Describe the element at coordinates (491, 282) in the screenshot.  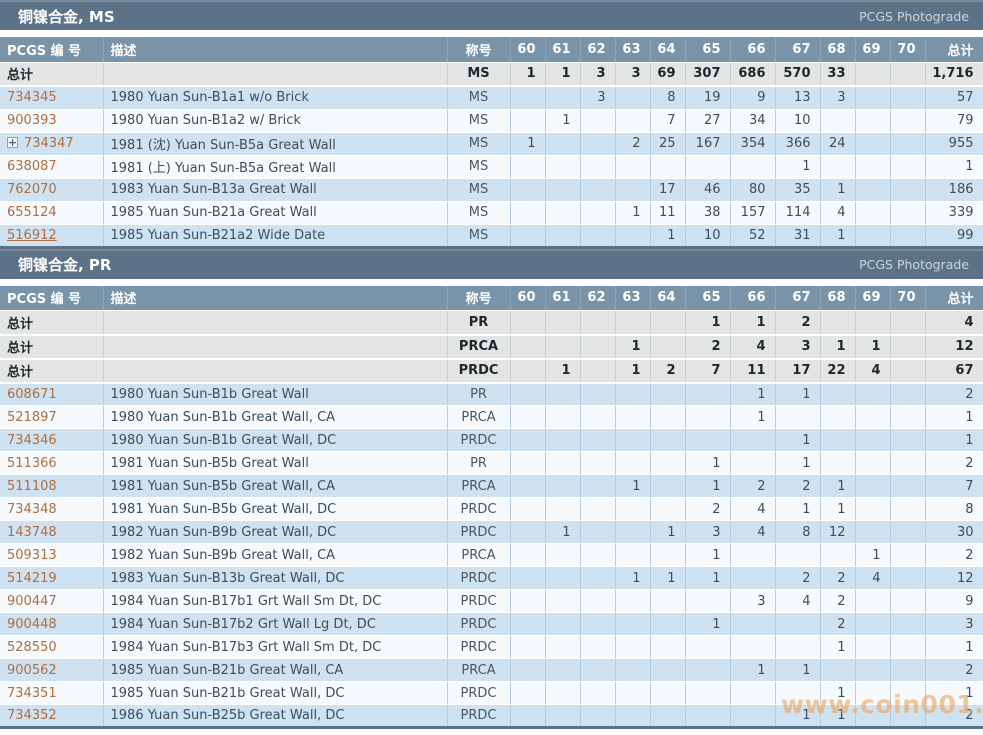
I see `title-gap` at that location.